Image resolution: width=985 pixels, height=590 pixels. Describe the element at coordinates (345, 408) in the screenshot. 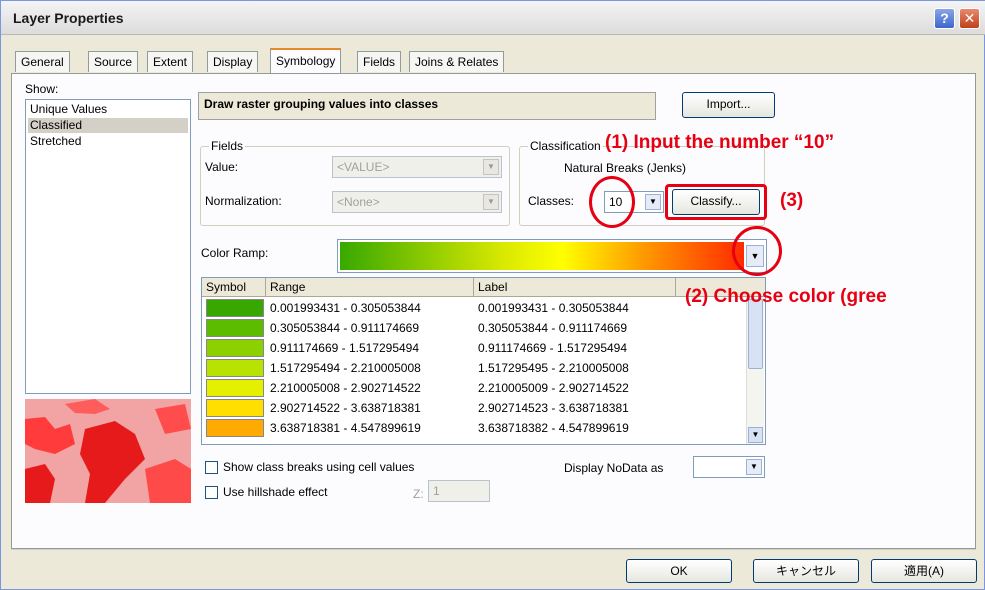

I see `range-cell: 2.902714522 - 3.638718381` at that location.